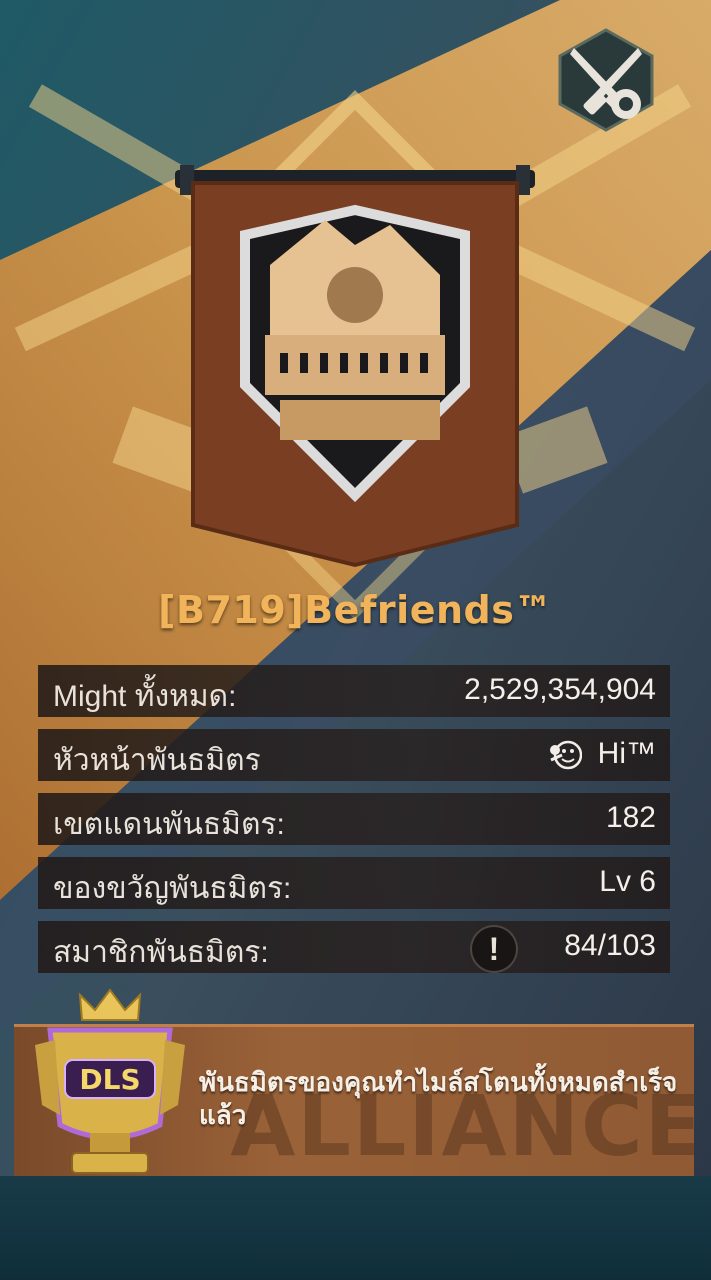 The image size is (711, 1280). Describe the element at coordinates (145, 696) in the screenshot. I see `stat-label: Might ทั้งหมด:` at that location.